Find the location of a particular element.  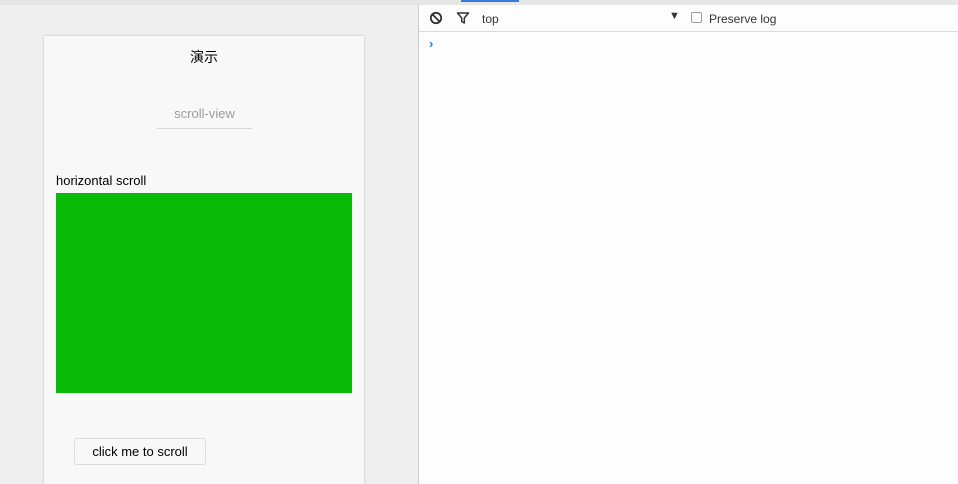

nav-title: 演示 is located at coordinates (204, 57).